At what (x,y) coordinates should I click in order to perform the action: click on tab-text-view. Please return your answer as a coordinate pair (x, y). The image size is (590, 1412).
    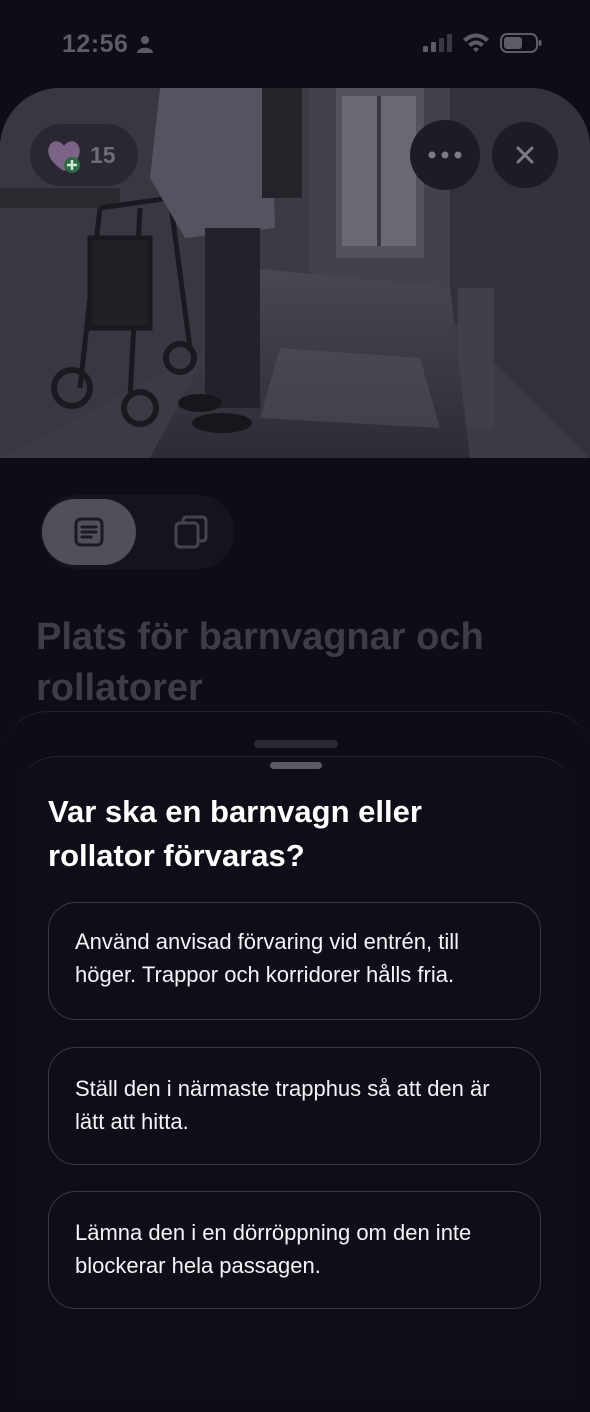
    Looking at the image, I should click on (89, 532).